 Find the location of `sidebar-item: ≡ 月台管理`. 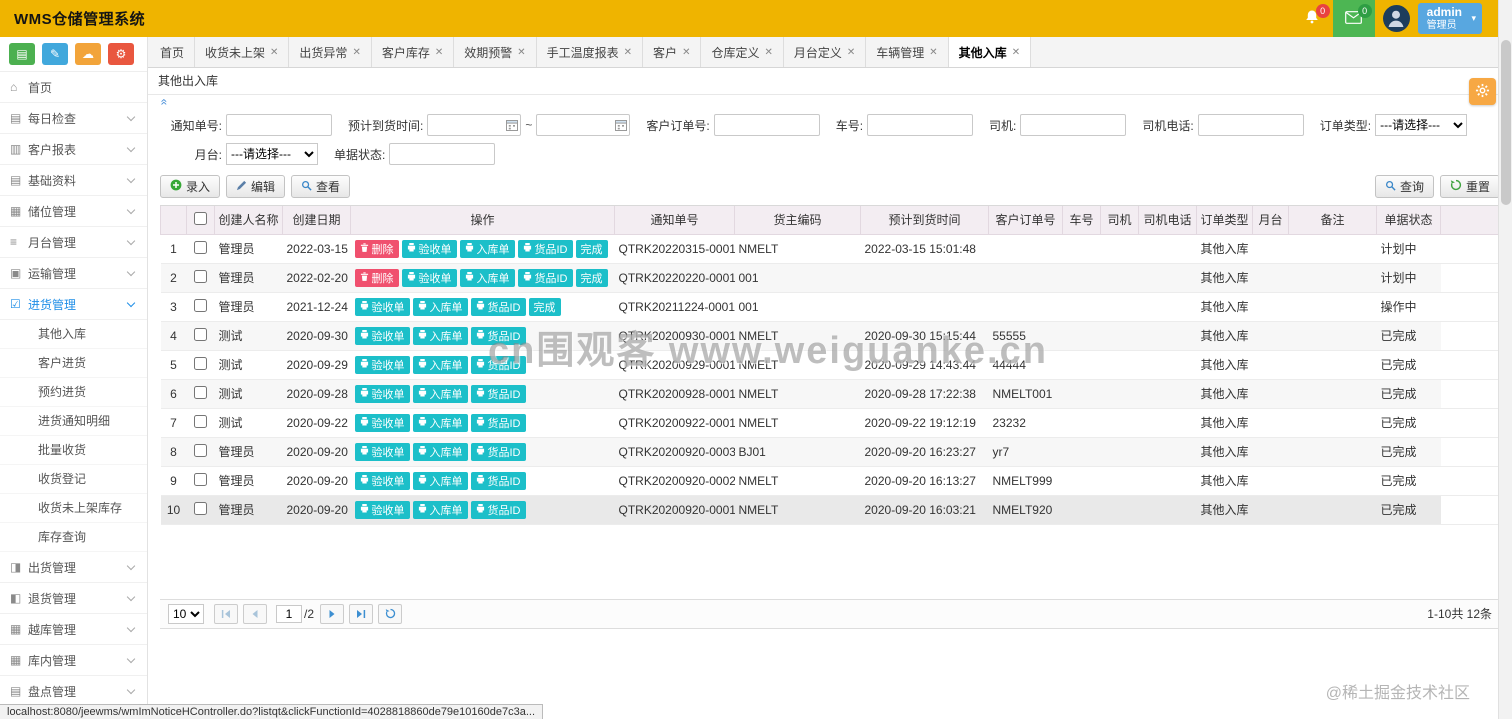

sidebar-item: ≡ 月台管理 is located at coordinates (73, 242).